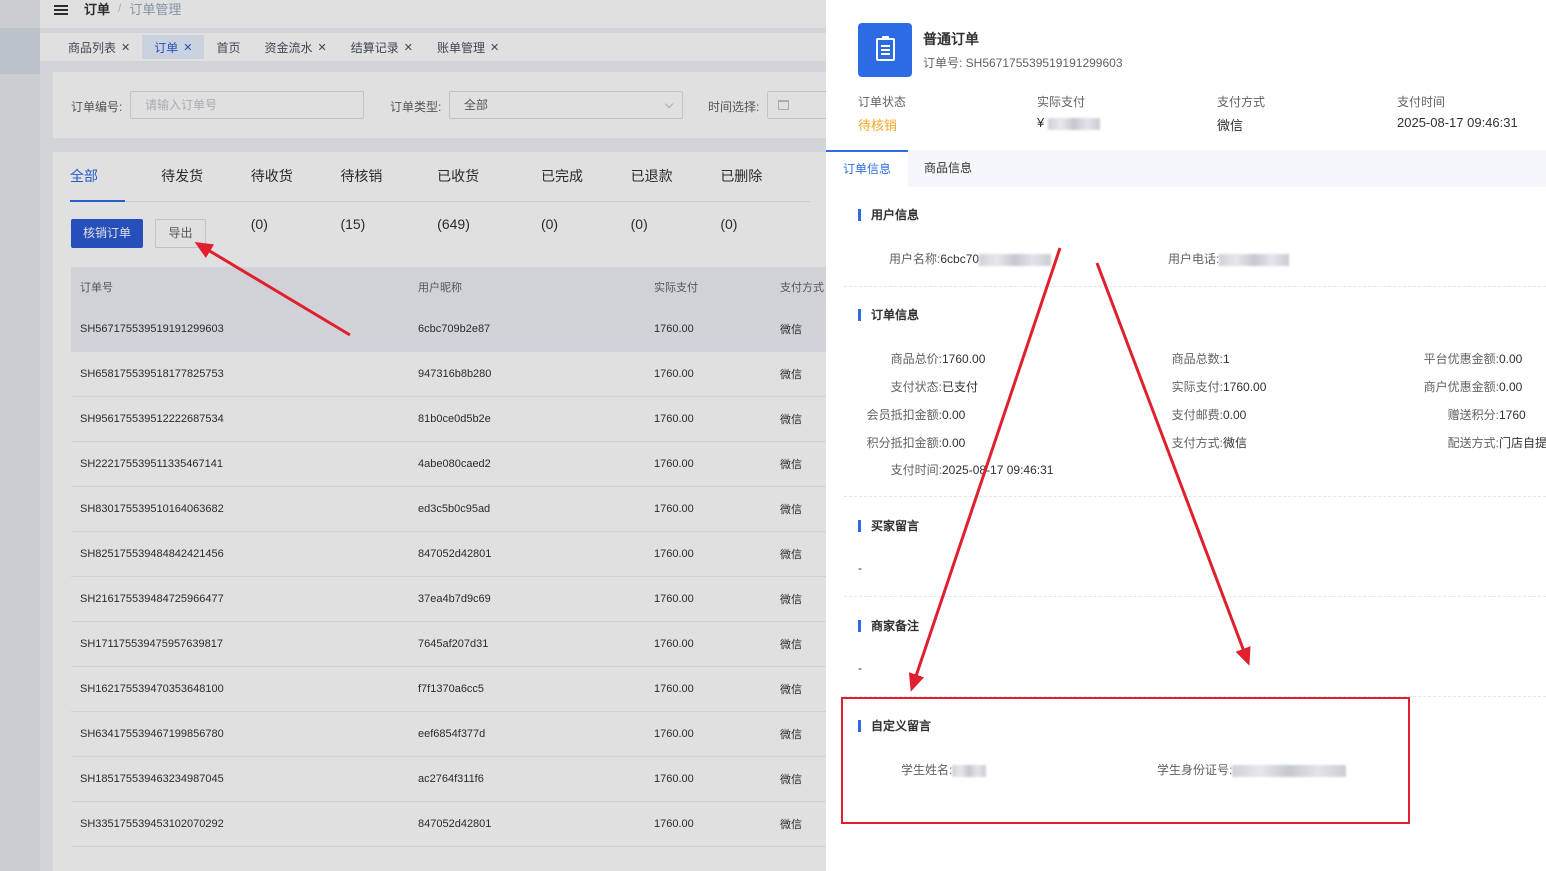  What do you see at coordinates (272, 289) in the screenshot?
I see `arrow-to-export` at bounding box center [272, 289].